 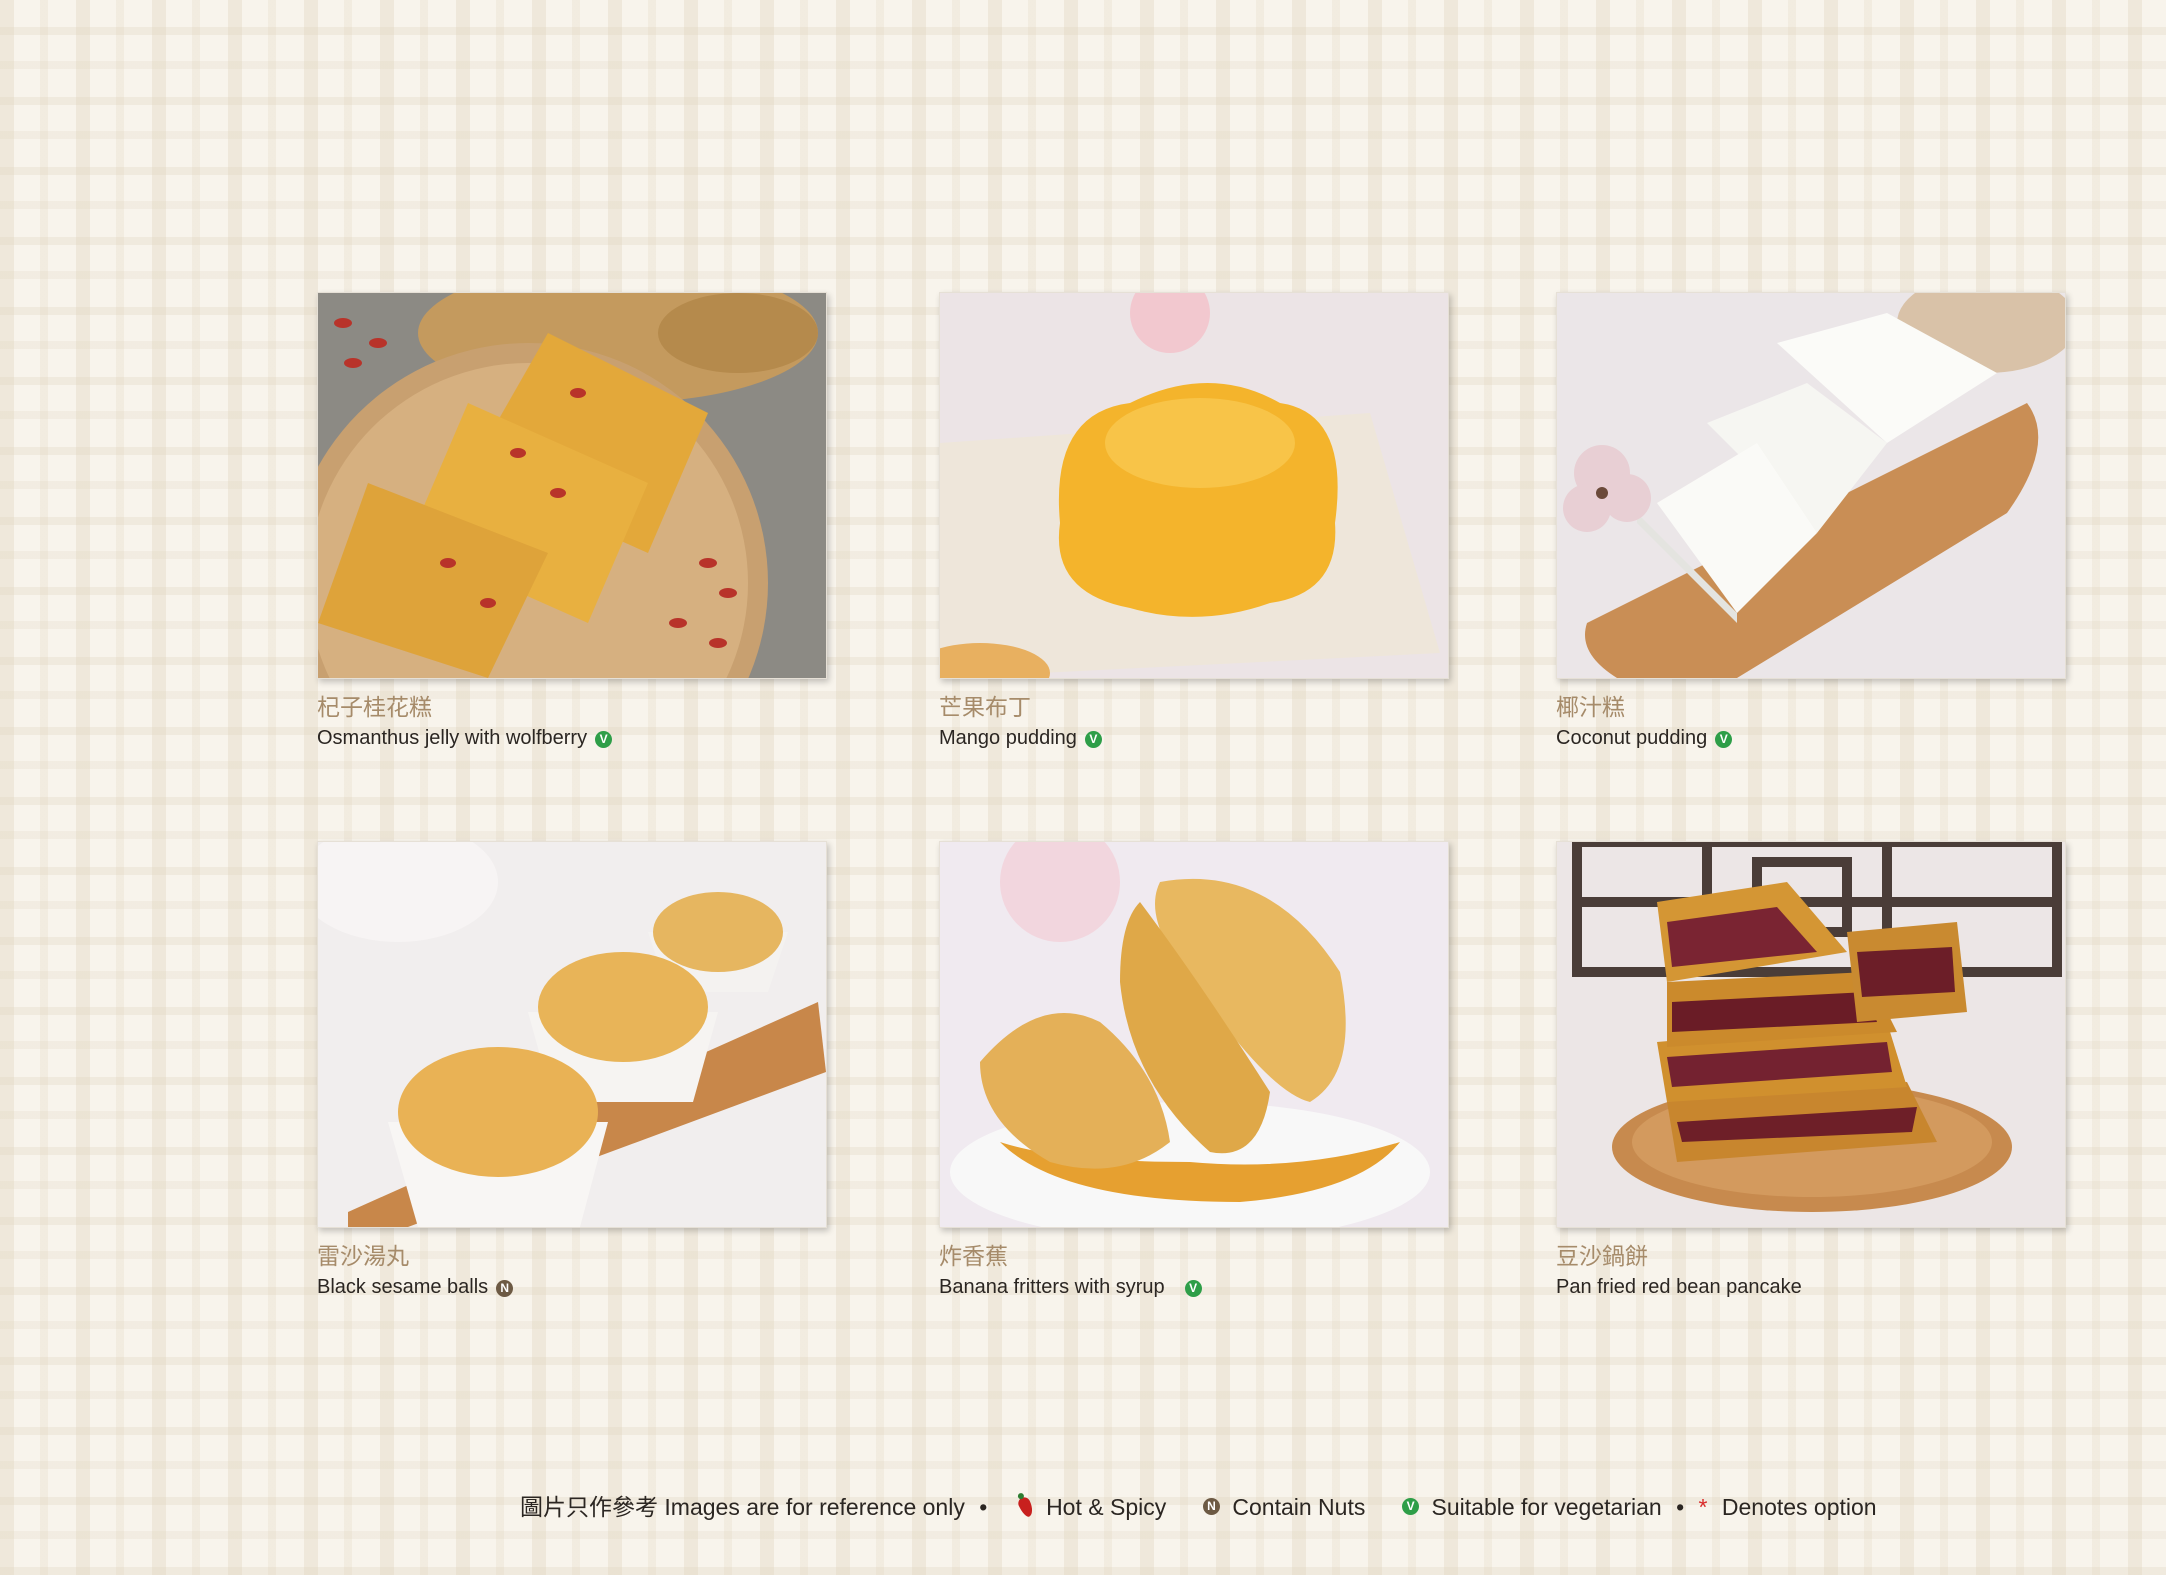 What do you see at coordinates (403, 1287) in the screenshot?
I see `dish-english-name: Black sesame balls` at bounding box center [403, 1287].